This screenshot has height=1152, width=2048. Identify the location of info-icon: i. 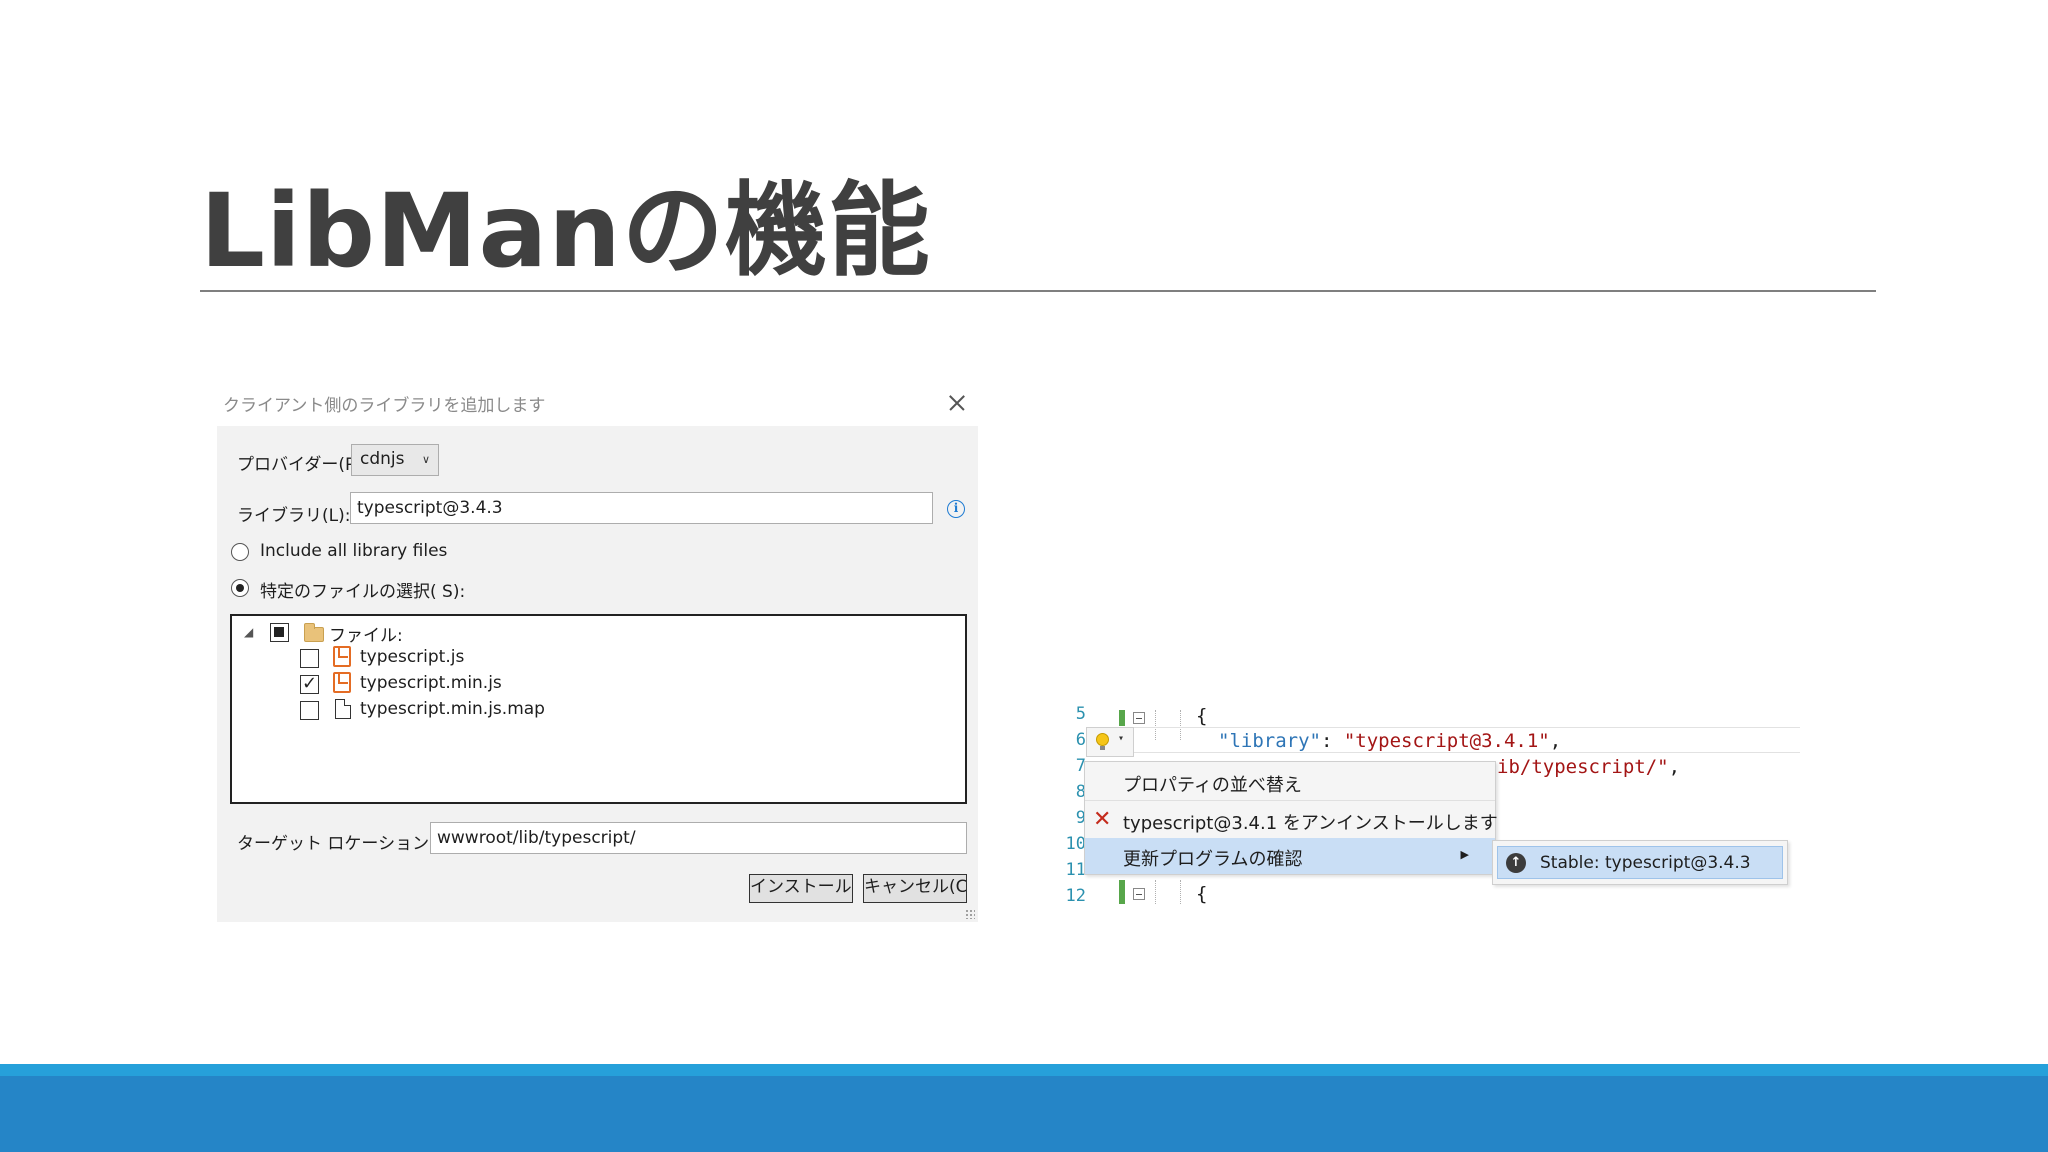
(956, 509).